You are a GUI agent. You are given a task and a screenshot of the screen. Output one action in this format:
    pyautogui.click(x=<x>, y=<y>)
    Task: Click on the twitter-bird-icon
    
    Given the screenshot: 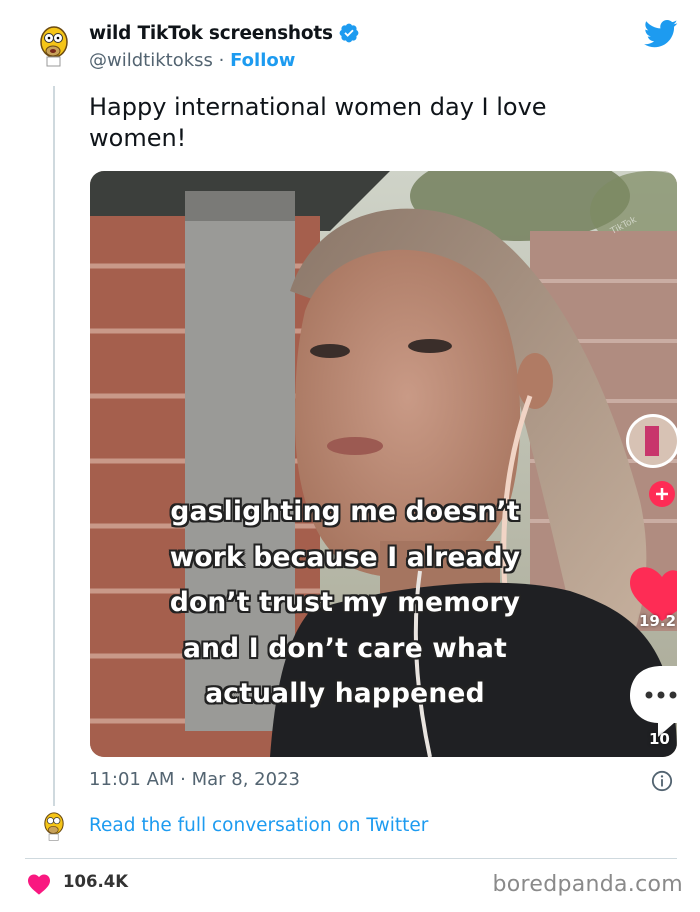 What is the action you would take?
    pyautogui.click(x=661, y=34)
    